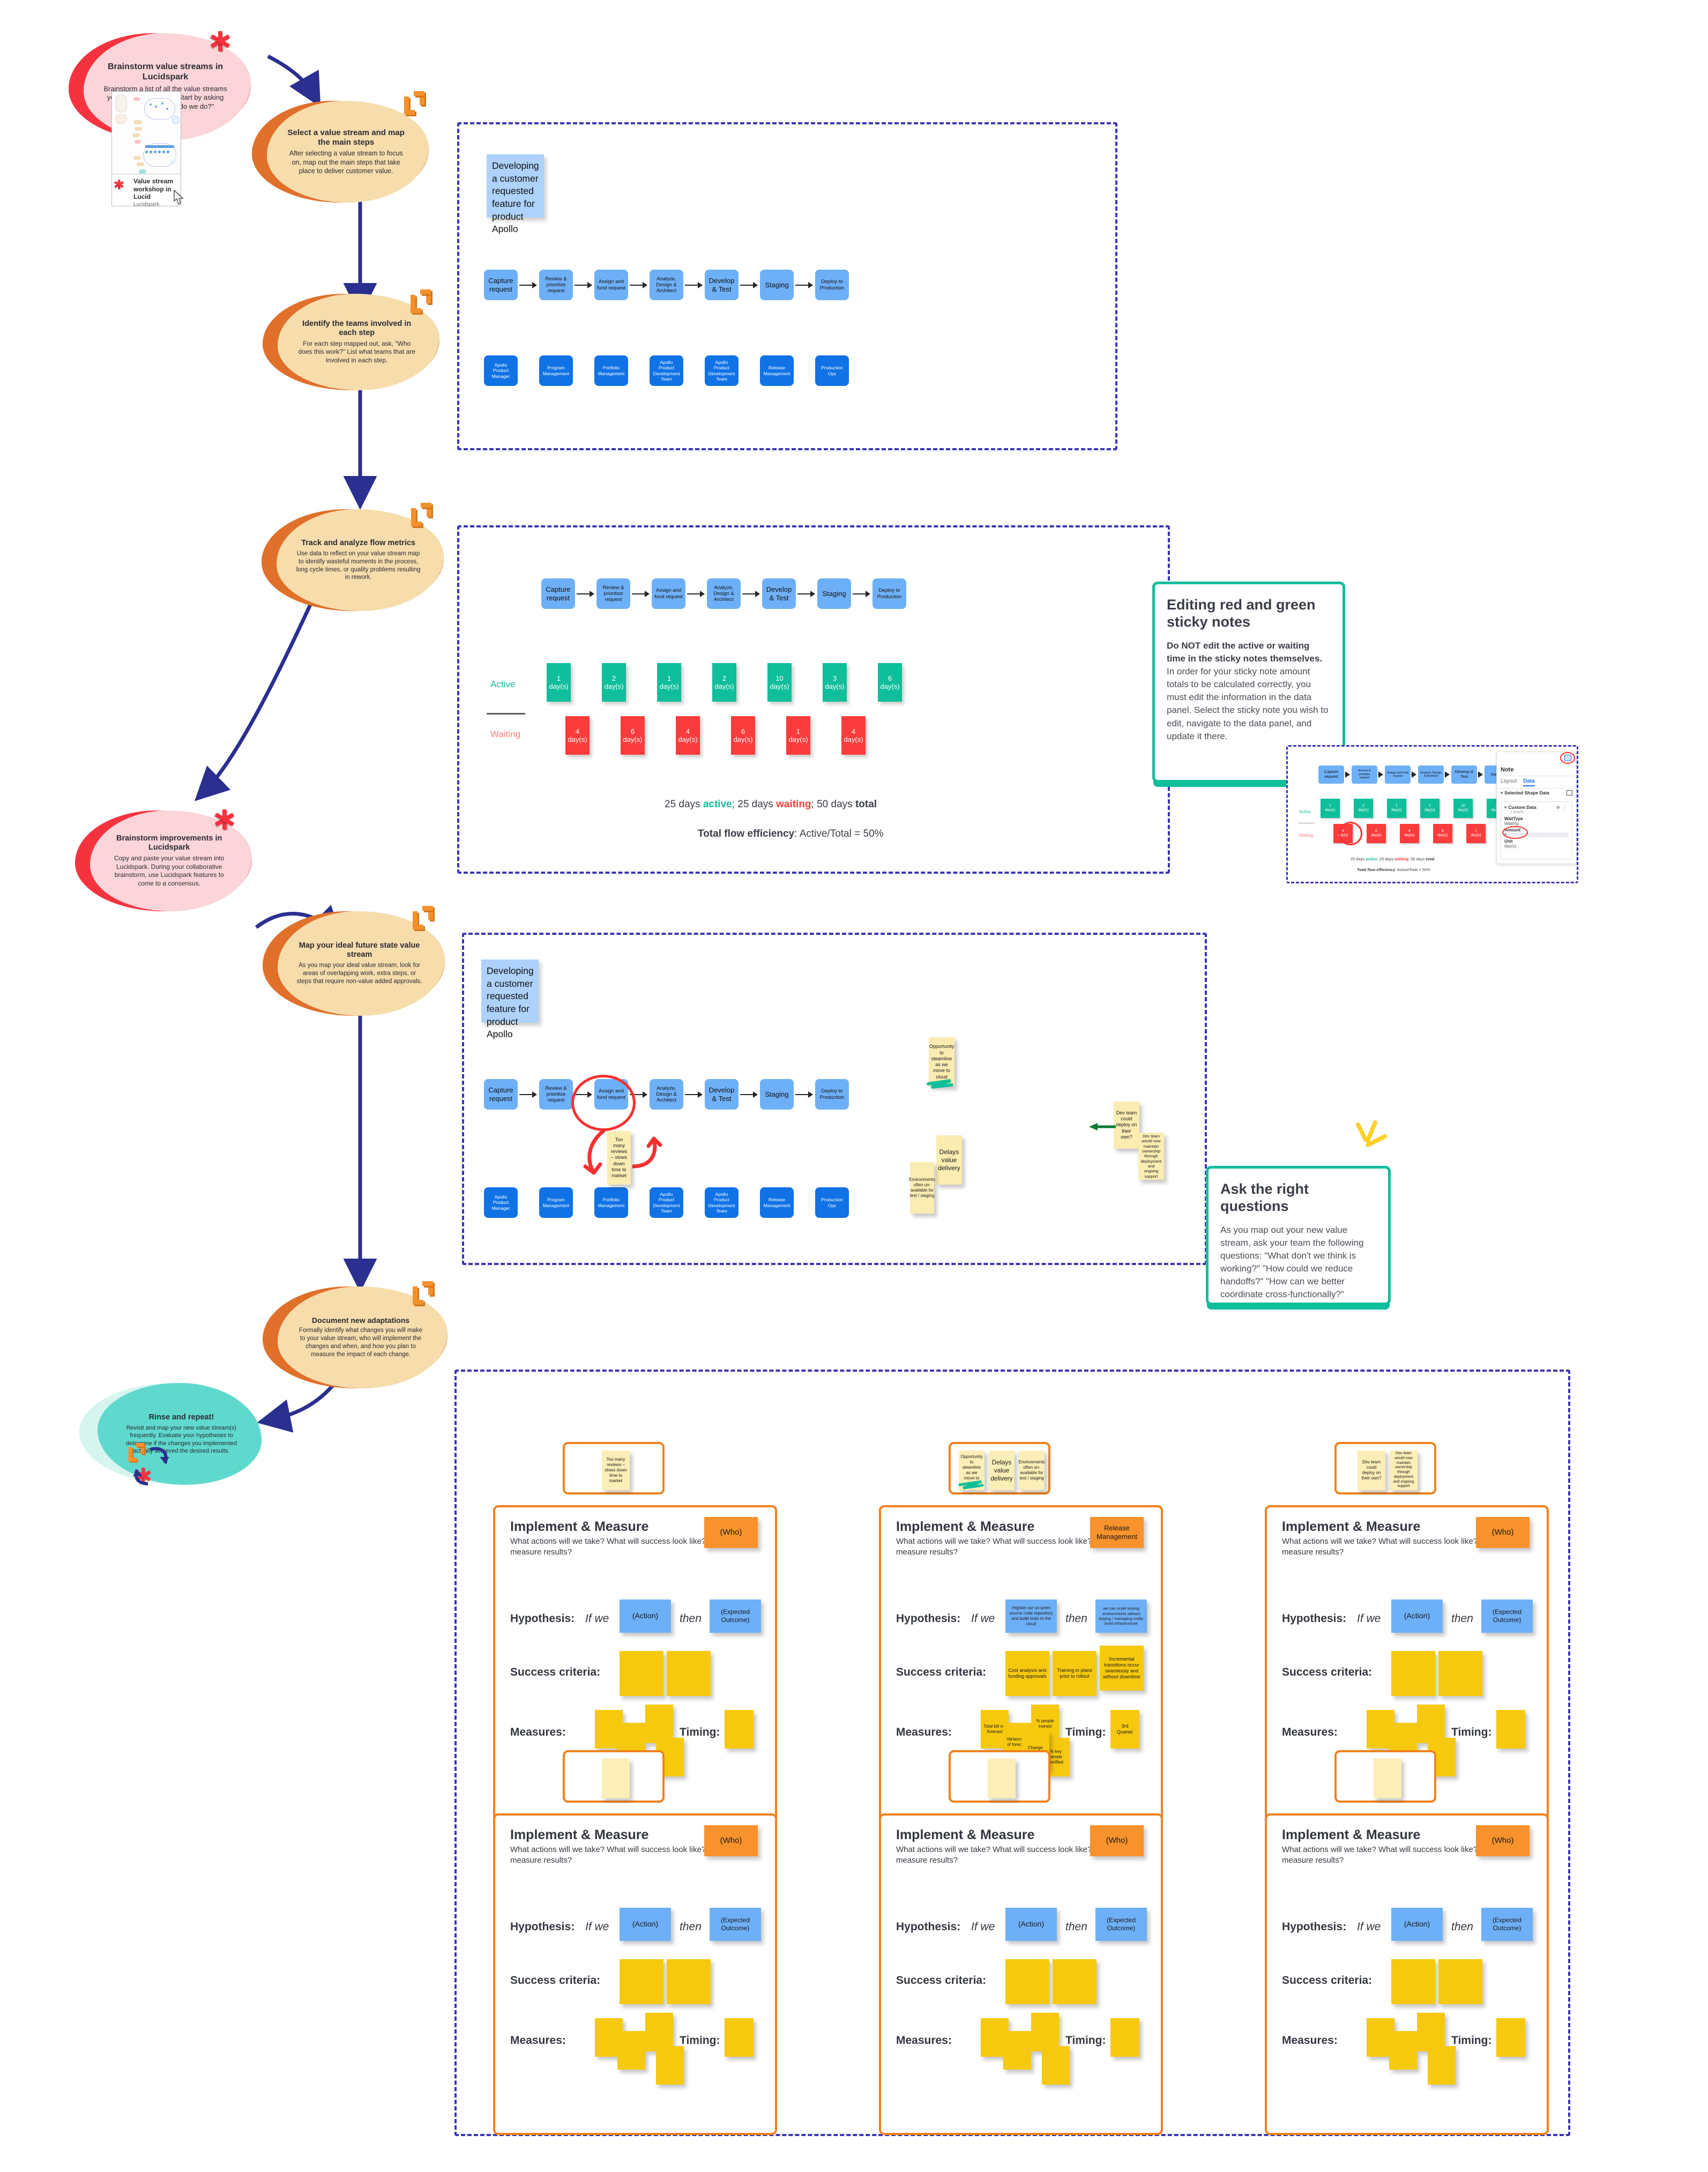 The image size is (1708, 2172). What do you see at coordinates (1558, 807) in the screenshot?
I see `add-icon: ⊕` at bounding box center [1558, 807].